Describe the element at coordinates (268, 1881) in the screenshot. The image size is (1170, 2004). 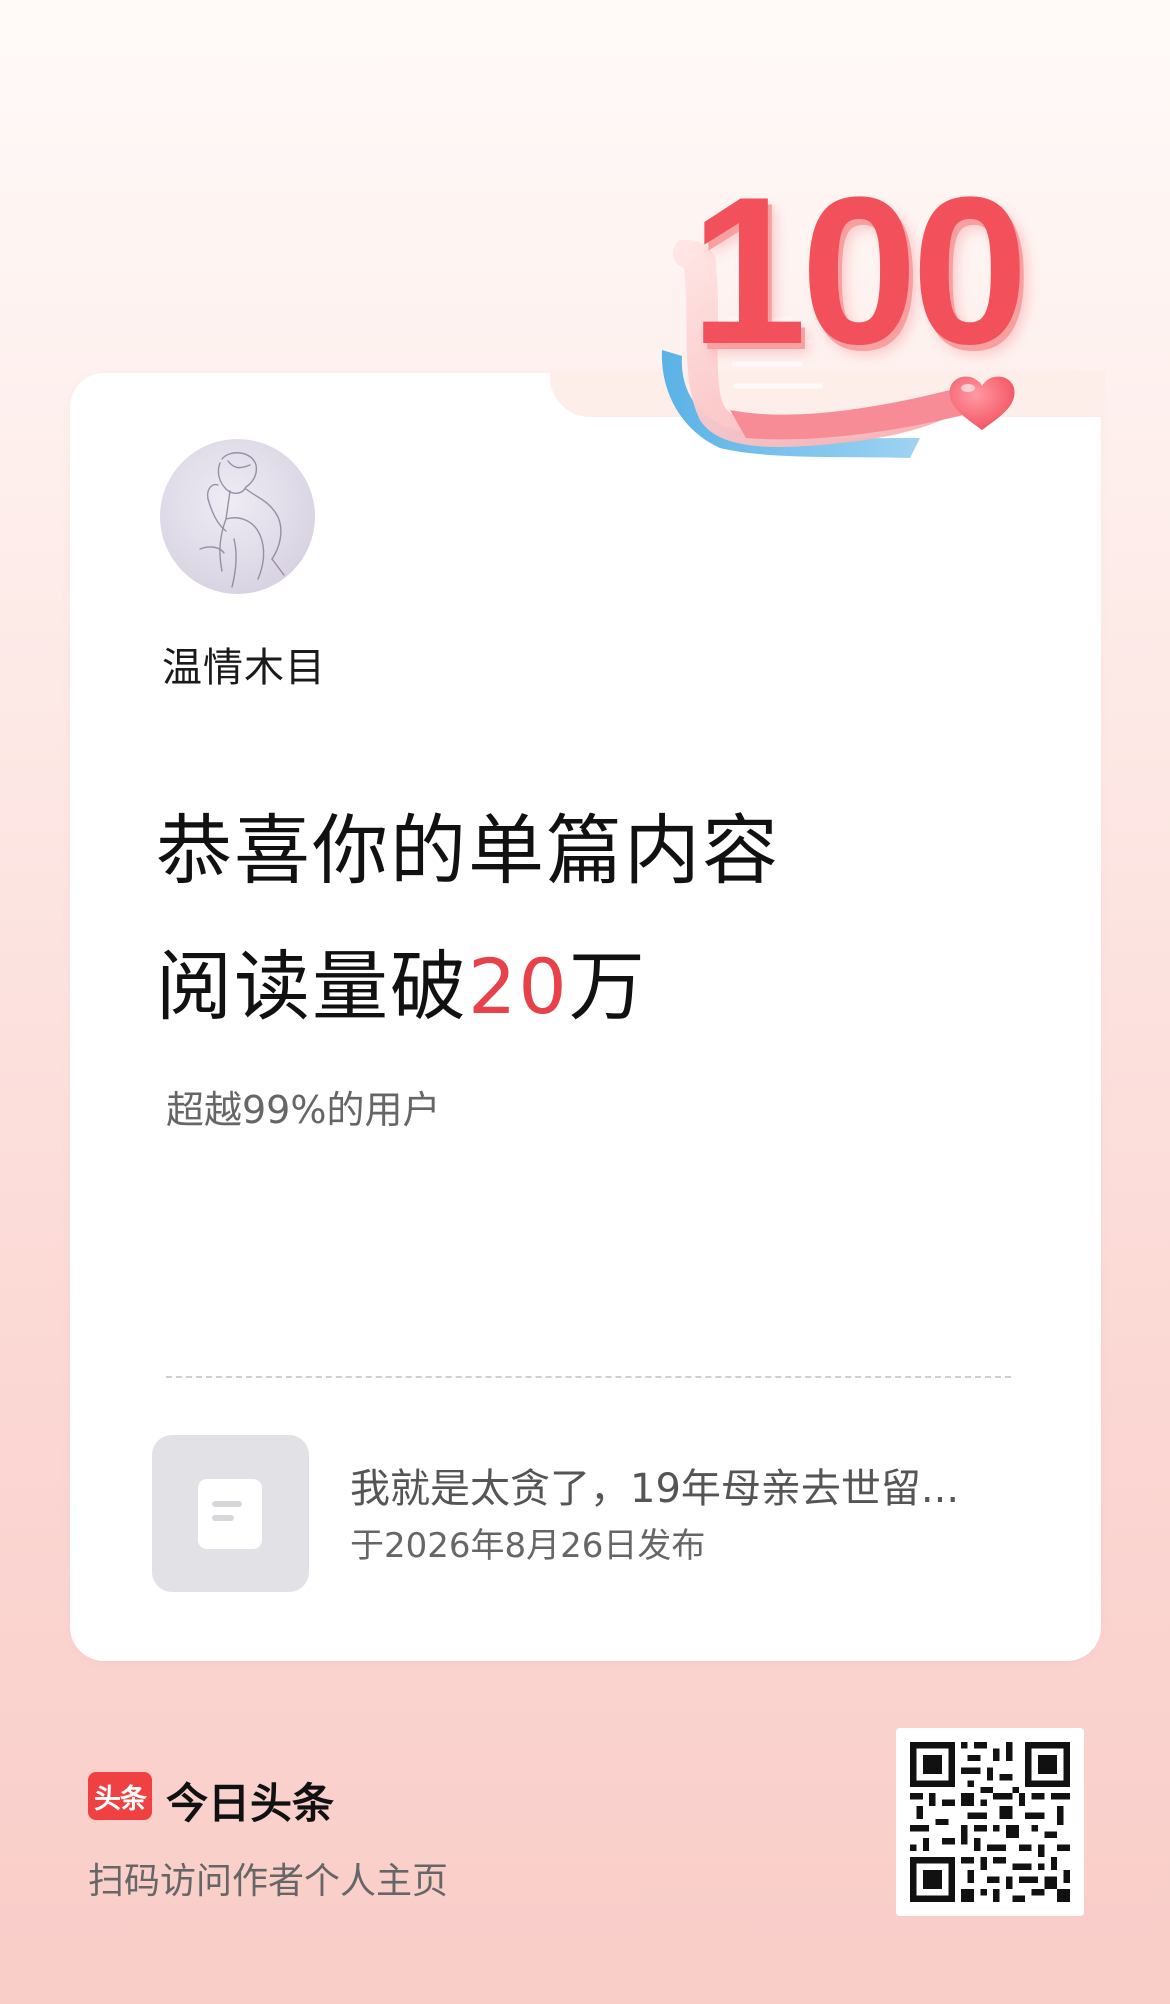
I see `scan-hint-text: 扫码访问作者个人主页` at that location.